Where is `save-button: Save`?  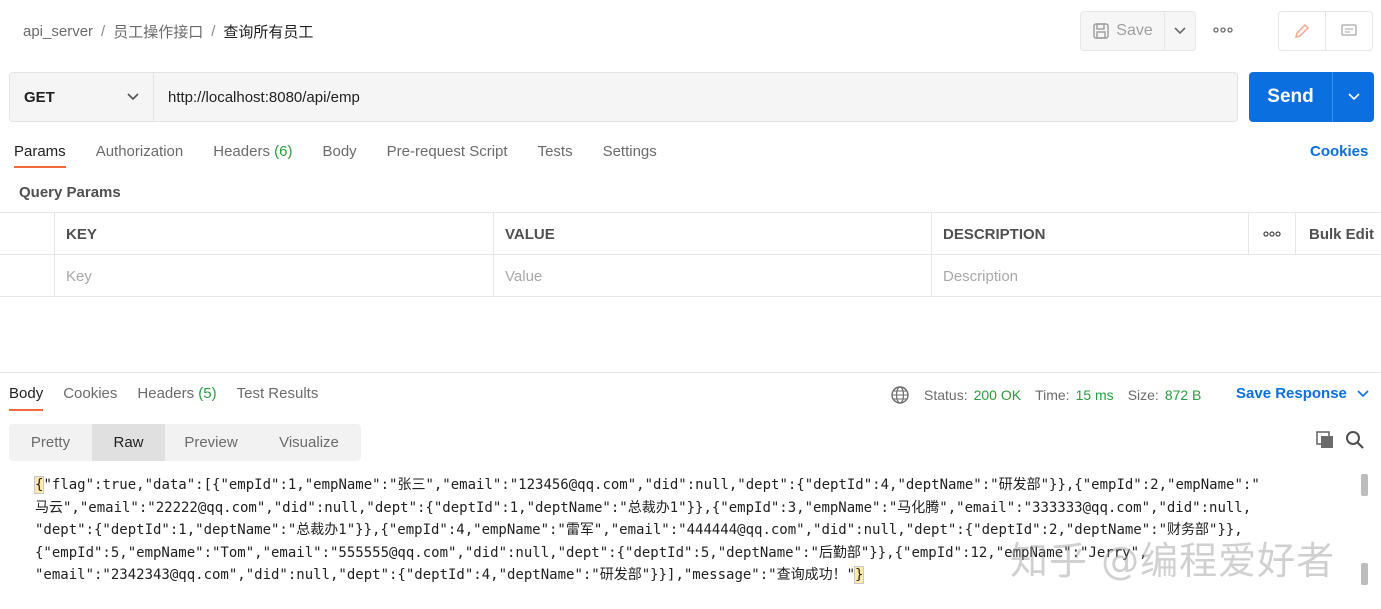
save-button: Save is located at coordinates (1123, 31).